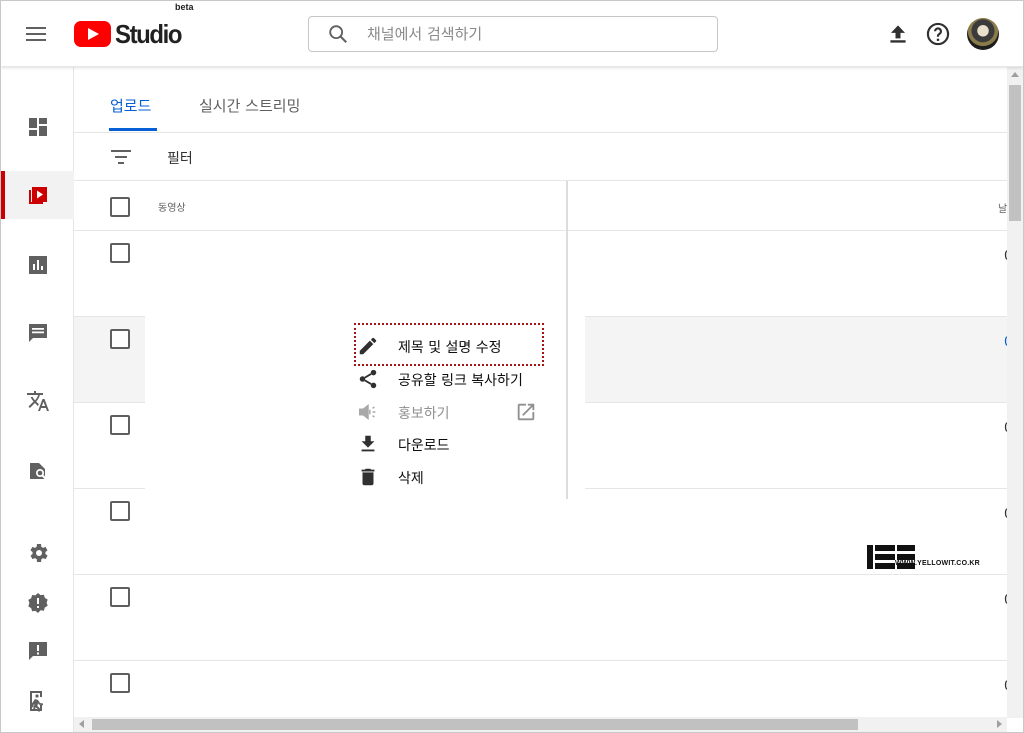  Describe the element at coordinates (532, 34) in the screenshot. I see `search-input` at that location.